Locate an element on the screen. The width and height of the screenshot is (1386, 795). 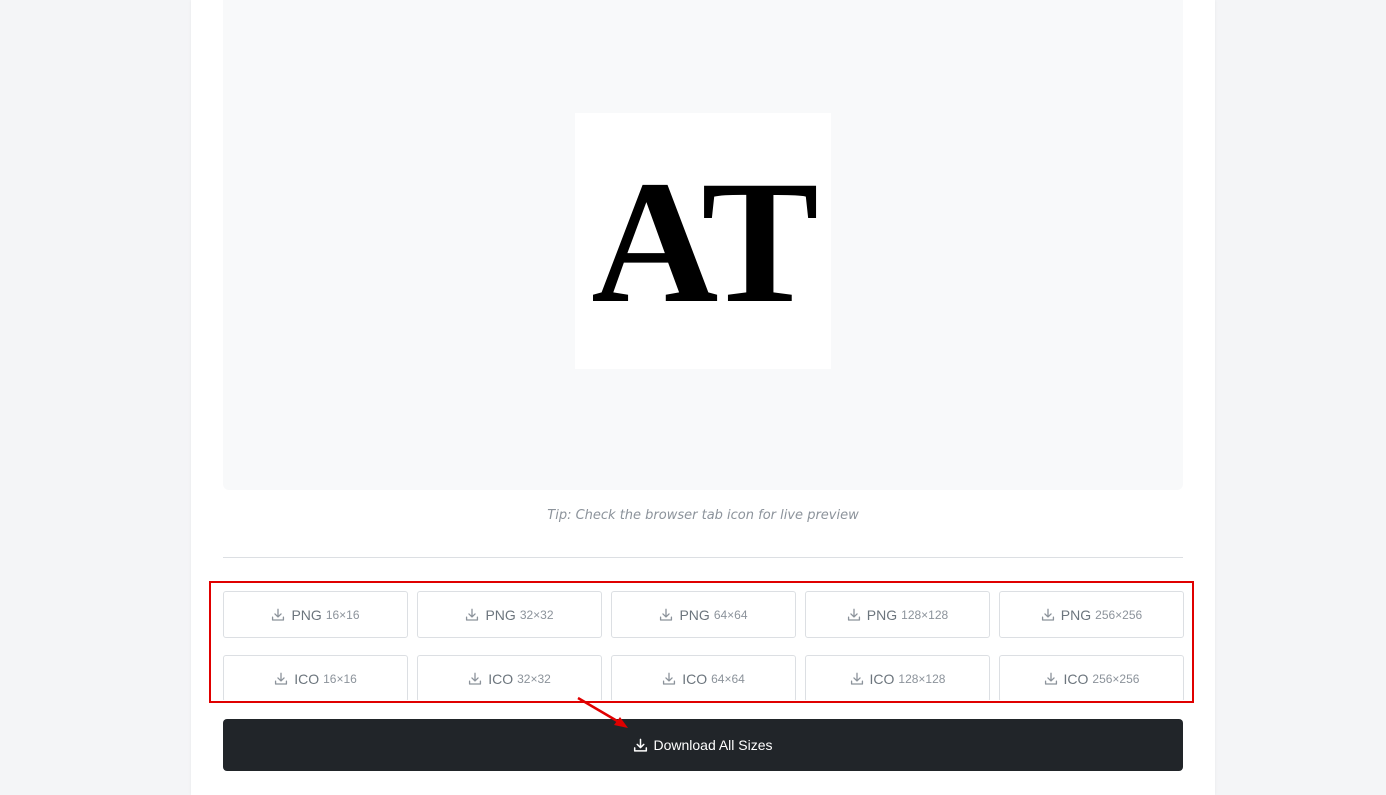
download-png-button: PNG 16×16 is located at coordinates (315, 614).